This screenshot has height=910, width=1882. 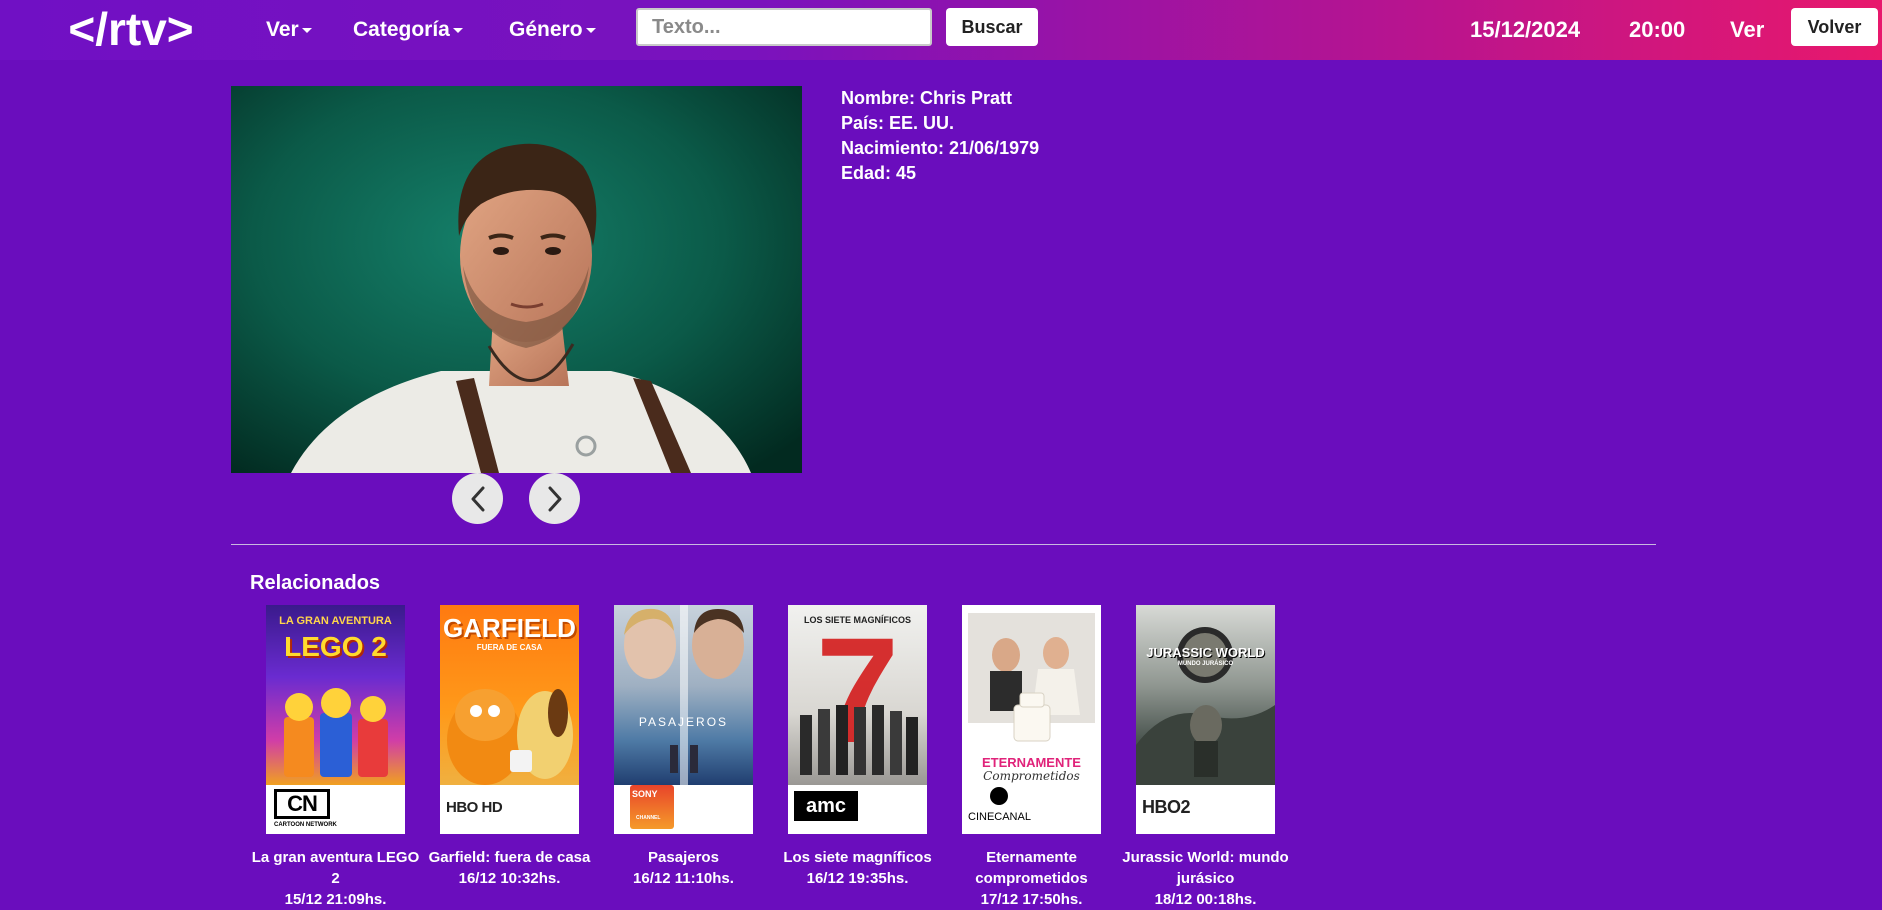 I want to click on movie-title: Los siete magníficos, so click(x=858, y=857).